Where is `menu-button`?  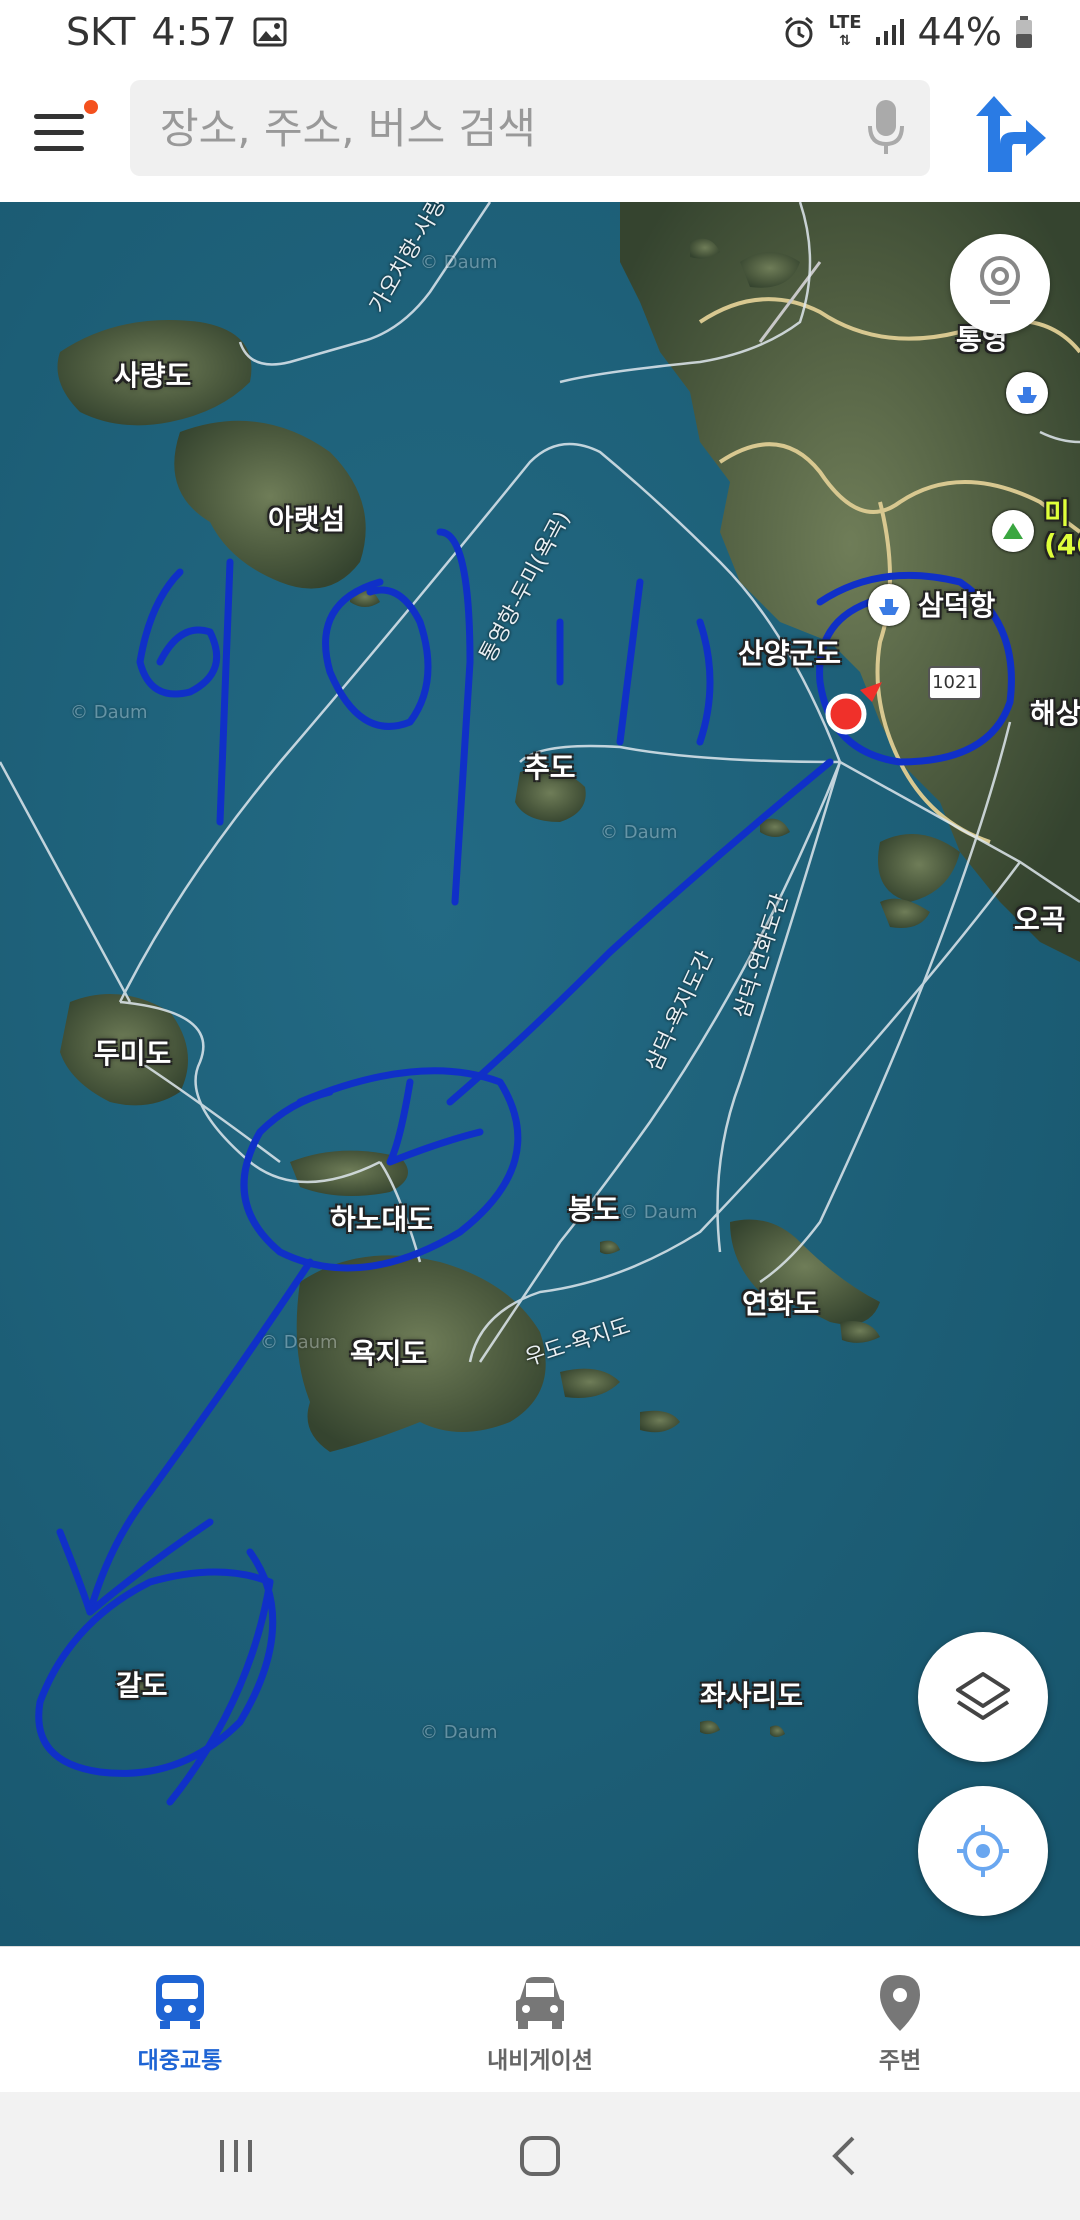 menu-button is located at coordinates (64, 131).